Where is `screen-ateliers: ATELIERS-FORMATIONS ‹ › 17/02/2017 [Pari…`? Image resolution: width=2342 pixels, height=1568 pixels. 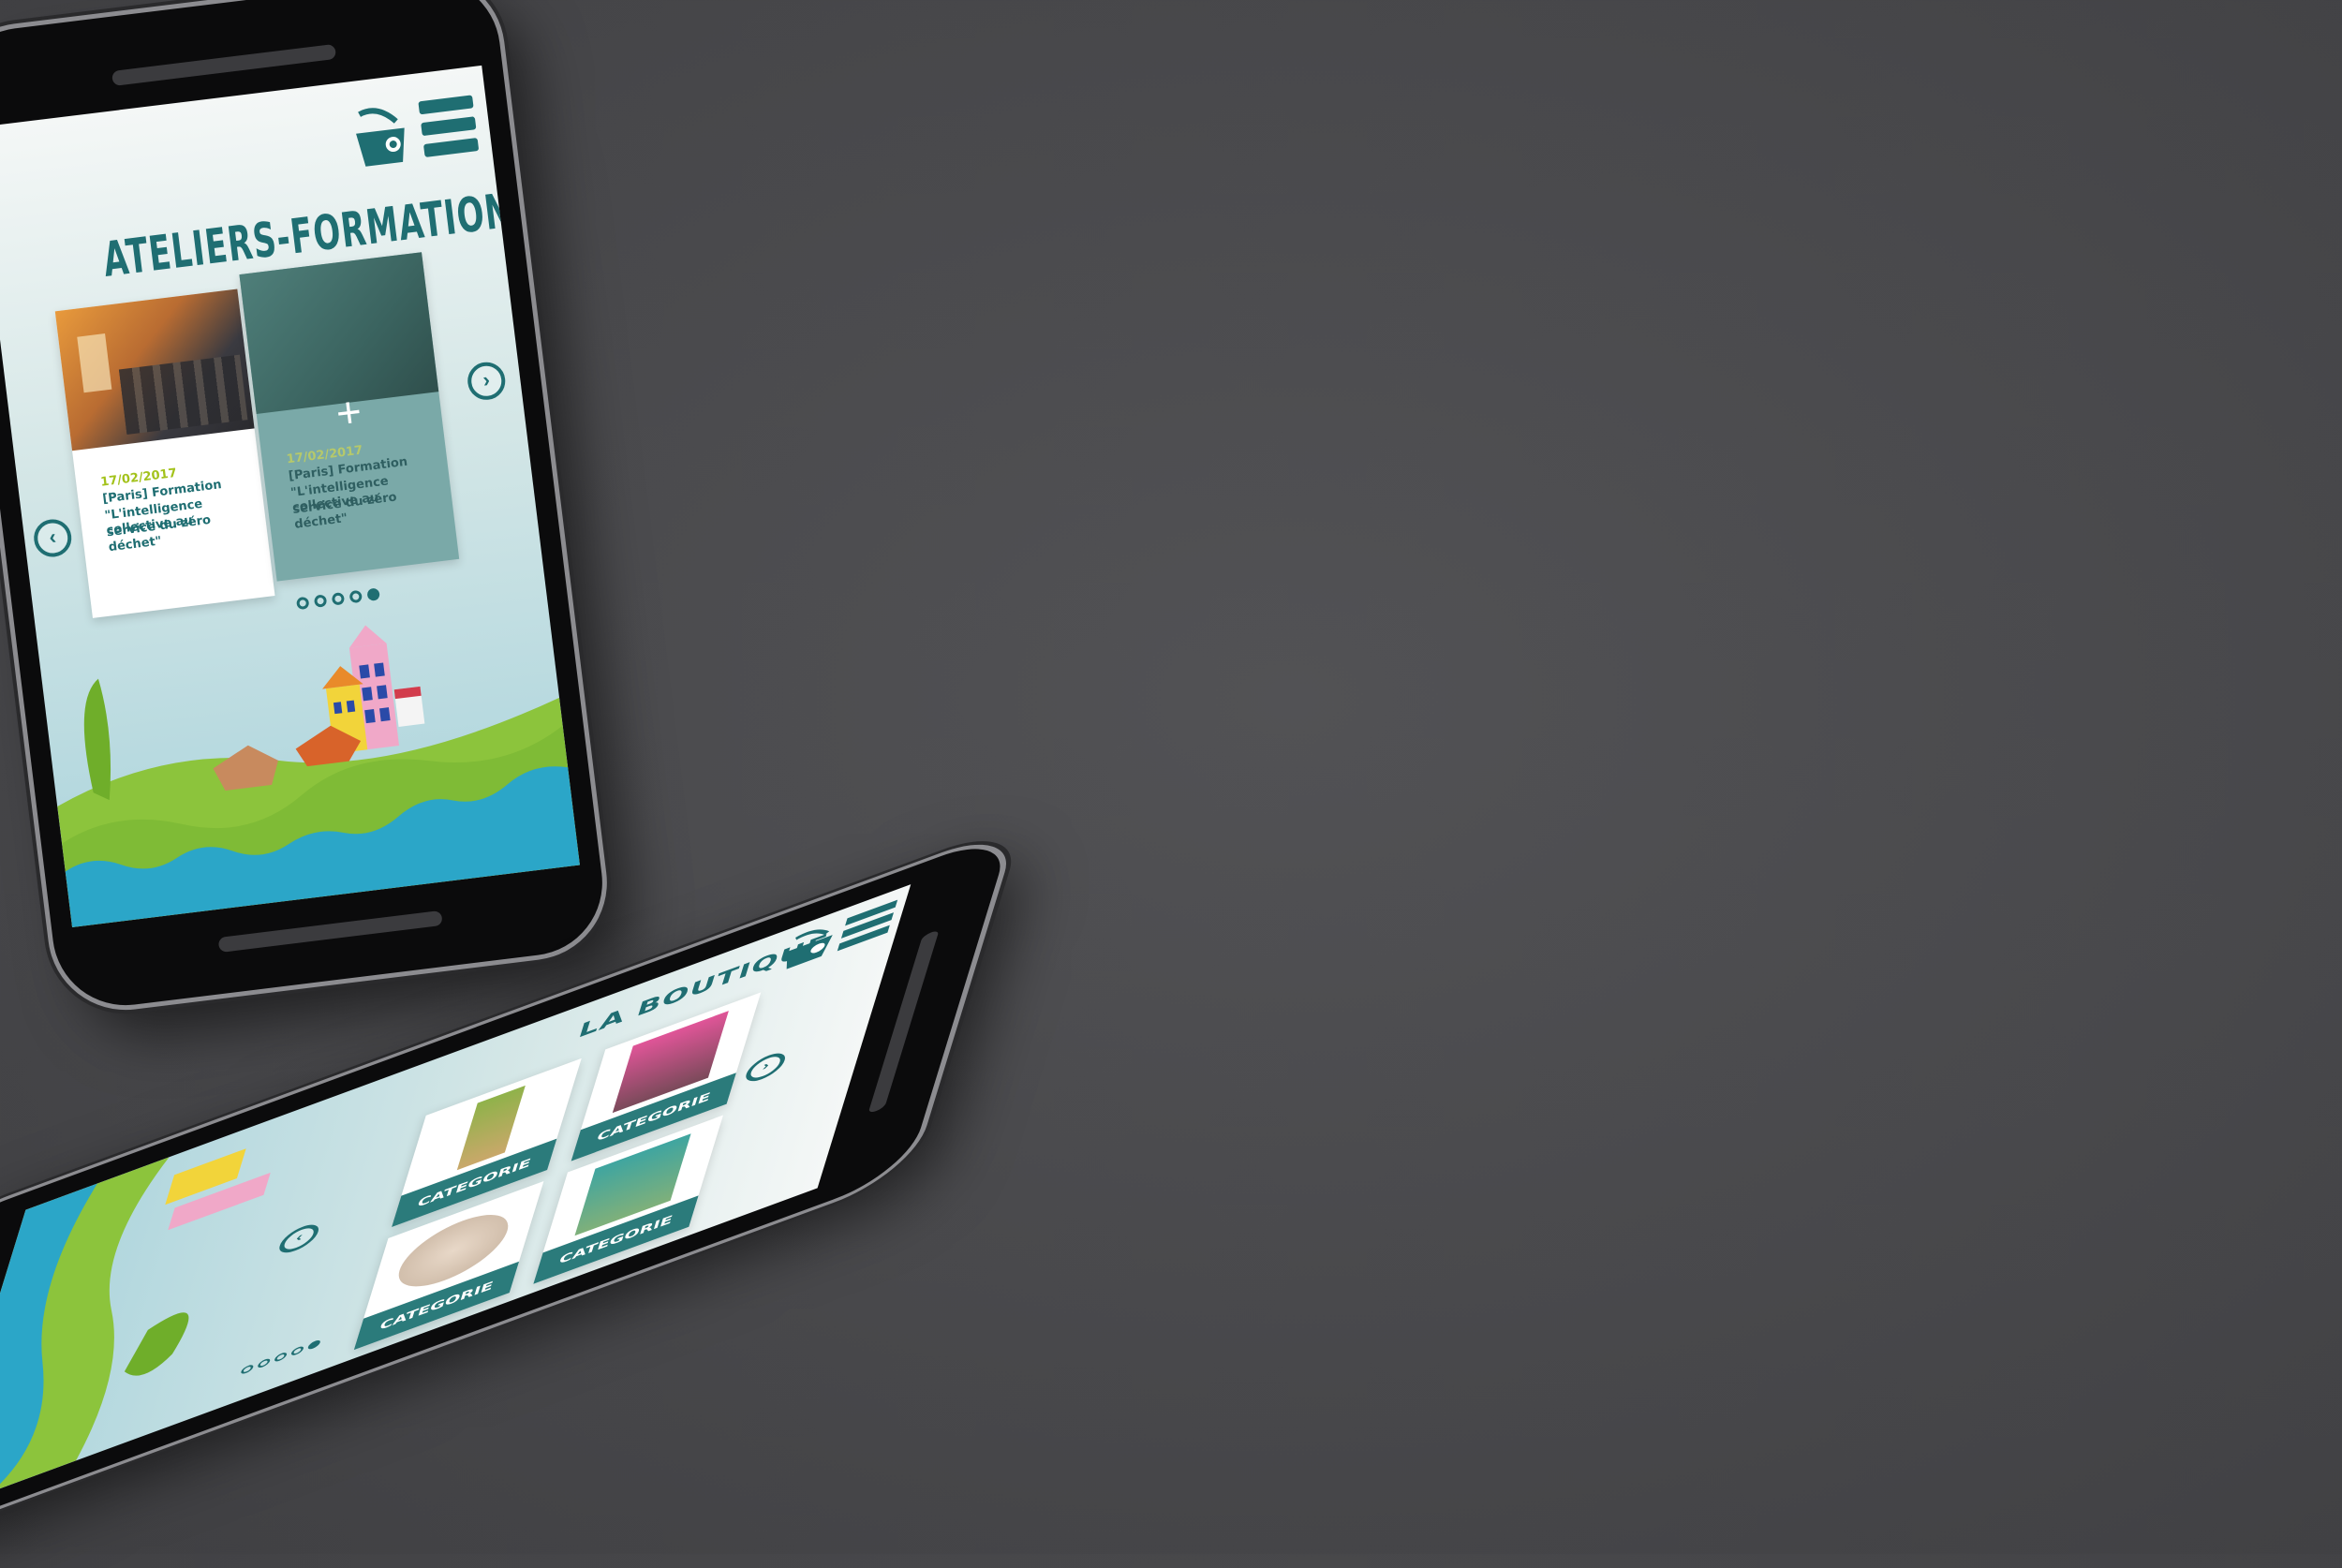
screen-ateliers: ATELIERS-FORMATIONS ‹ › 17/02/2017 [Pari… is located at coordinates (290, 496).